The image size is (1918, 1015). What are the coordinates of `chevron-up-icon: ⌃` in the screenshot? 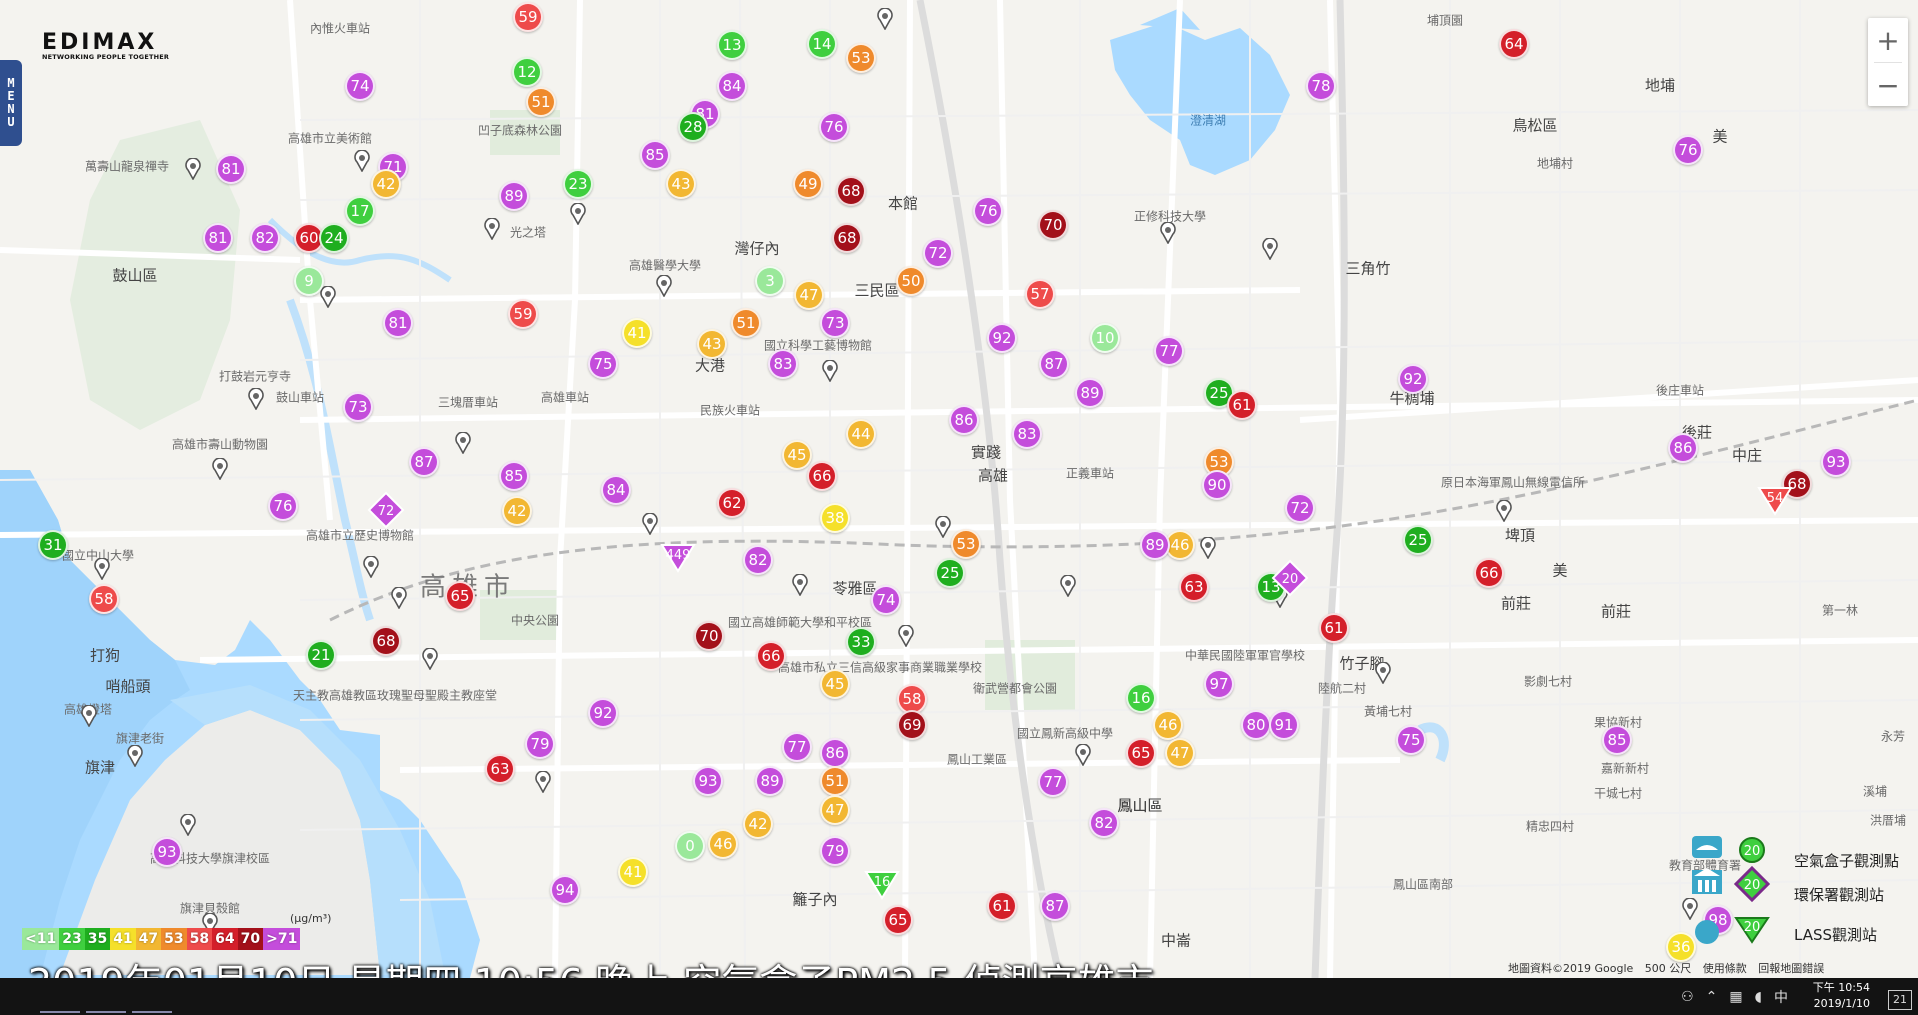 It's located at (1712, 997).